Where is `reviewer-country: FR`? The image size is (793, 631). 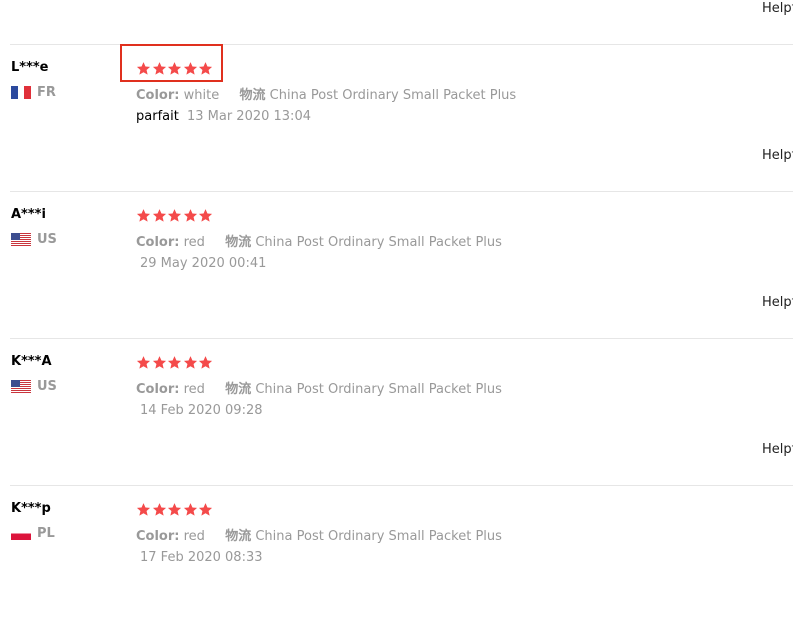
reviewer-country: FR is located at coordinates (33, 92).